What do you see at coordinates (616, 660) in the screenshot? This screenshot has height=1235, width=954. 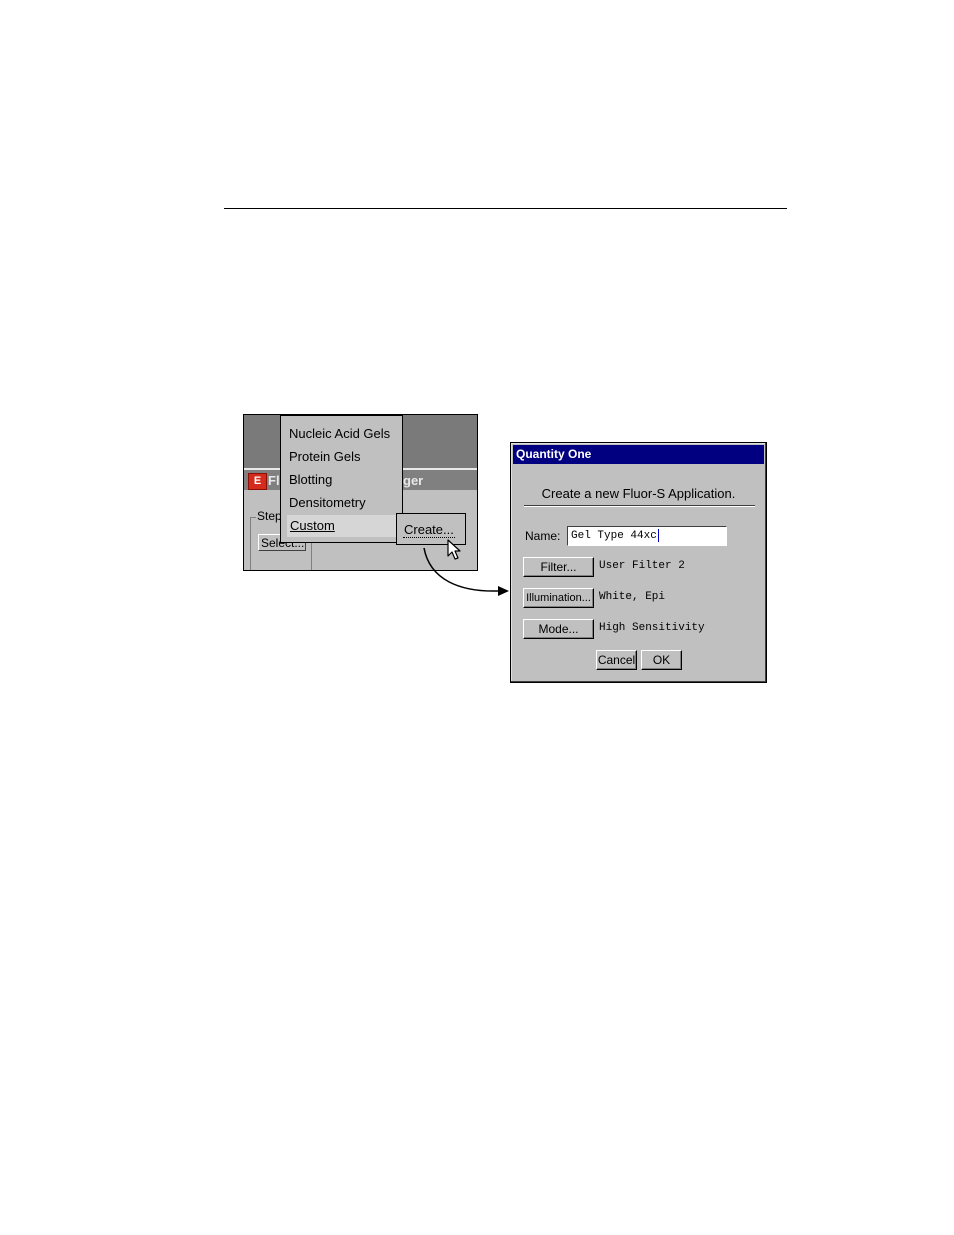 I see `cancel-button: Cancel` at bounding box center [616, 660].